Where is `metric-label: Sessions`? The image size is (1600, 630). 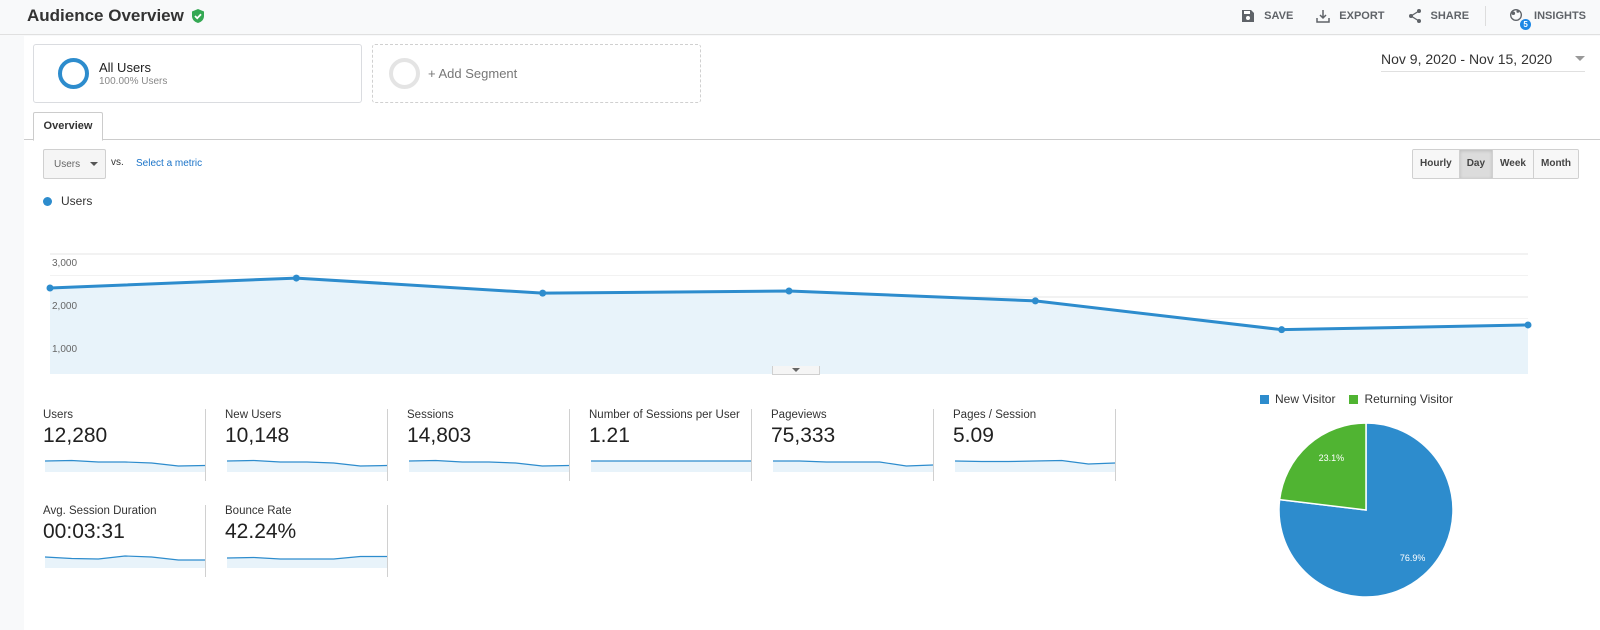 metric-label: Sessions is located at coordinates (430, 415).